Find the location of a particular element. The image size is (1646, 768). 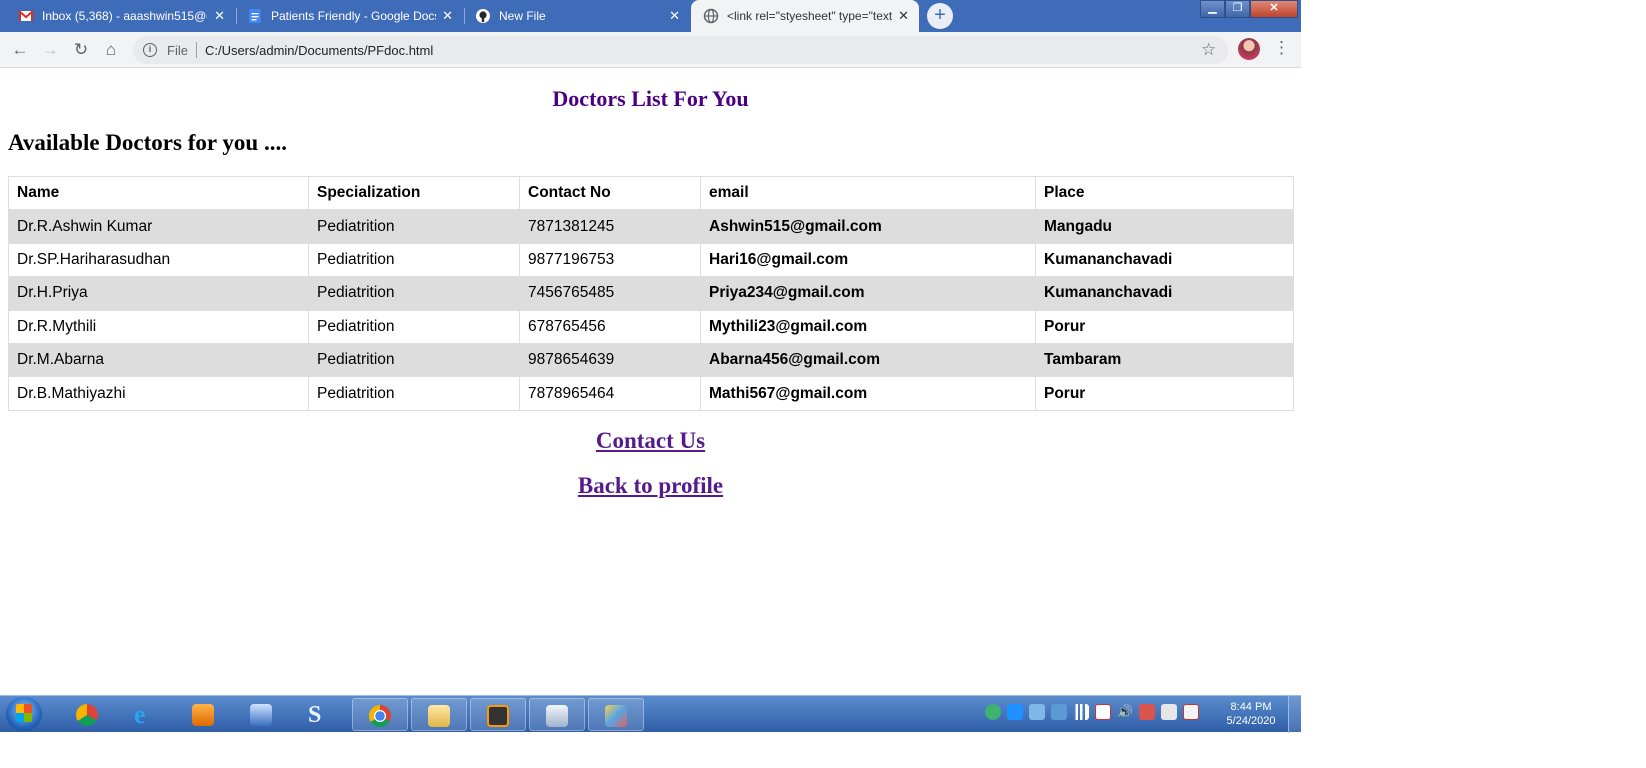

tab-google-docs: Patients Friendly - Google Docs ✕ is located at coordinates (350, 16).